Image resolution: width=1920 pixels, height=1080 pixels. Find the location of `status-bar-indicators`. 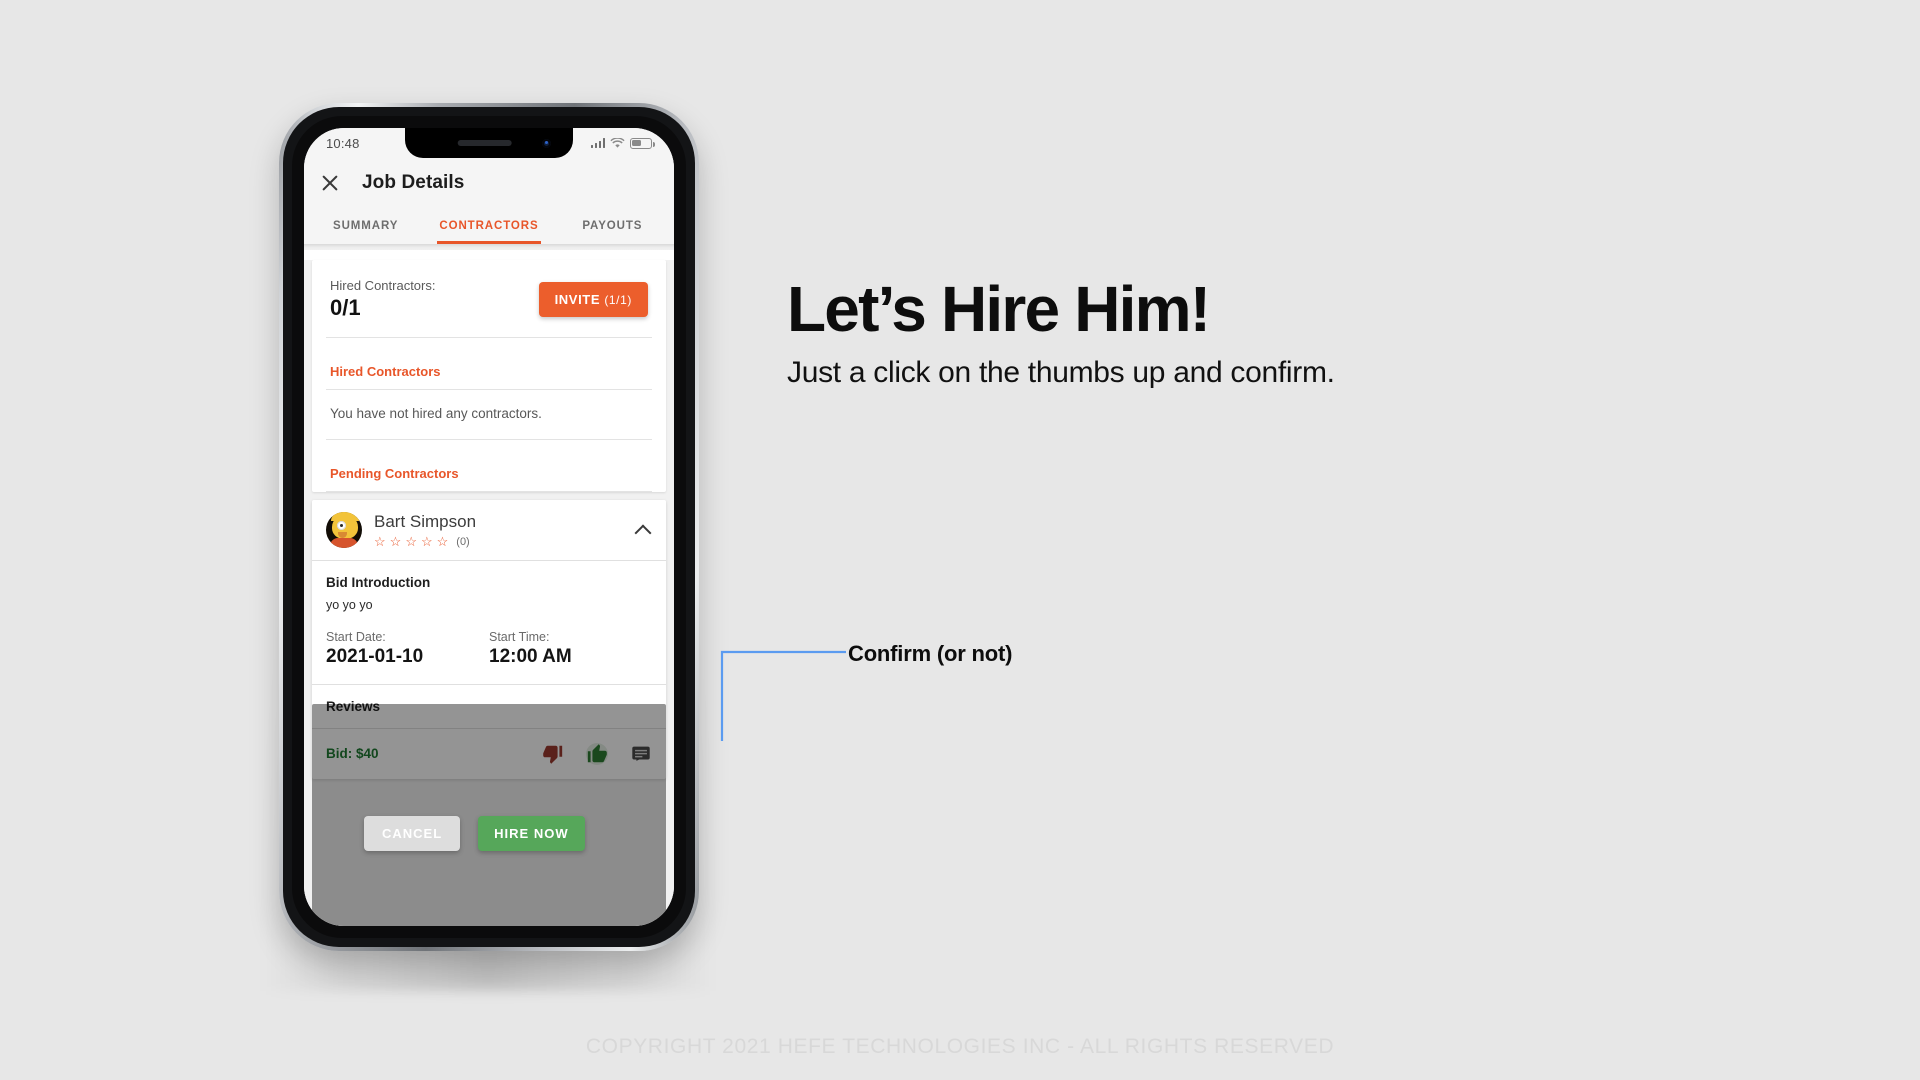

status-bar-indicators is located at coordinates (622, 143).